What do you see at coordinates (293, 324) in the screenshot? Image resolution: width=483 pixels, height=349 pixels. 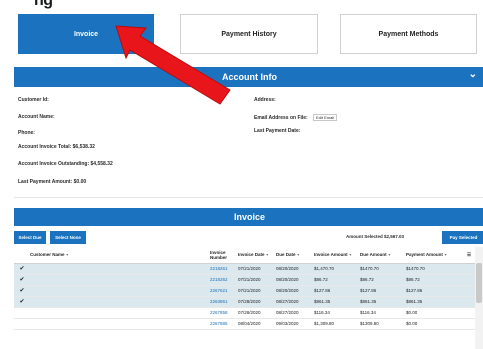 I see `cell-due-date: 09/03/2020` at bounding box center [293, 324].